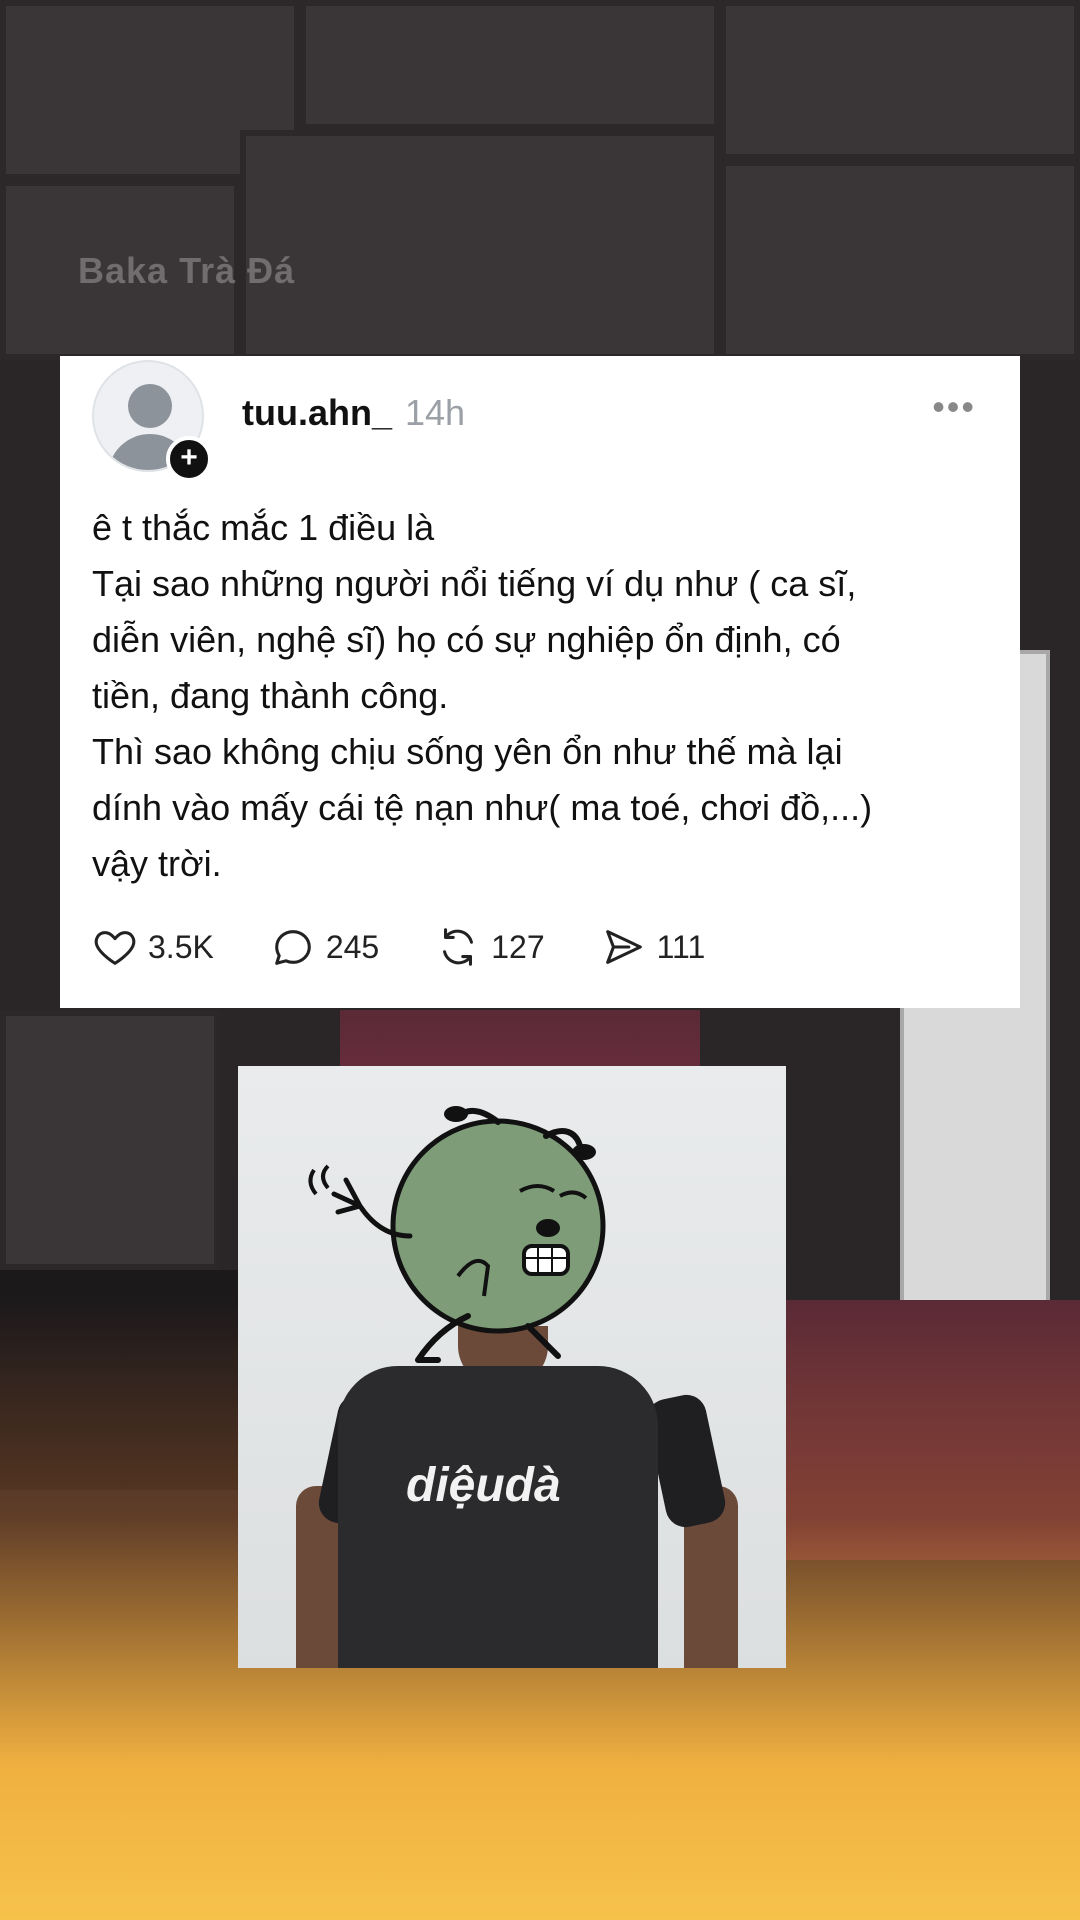  I want to click on repost-button: 127, so click(490, 947).